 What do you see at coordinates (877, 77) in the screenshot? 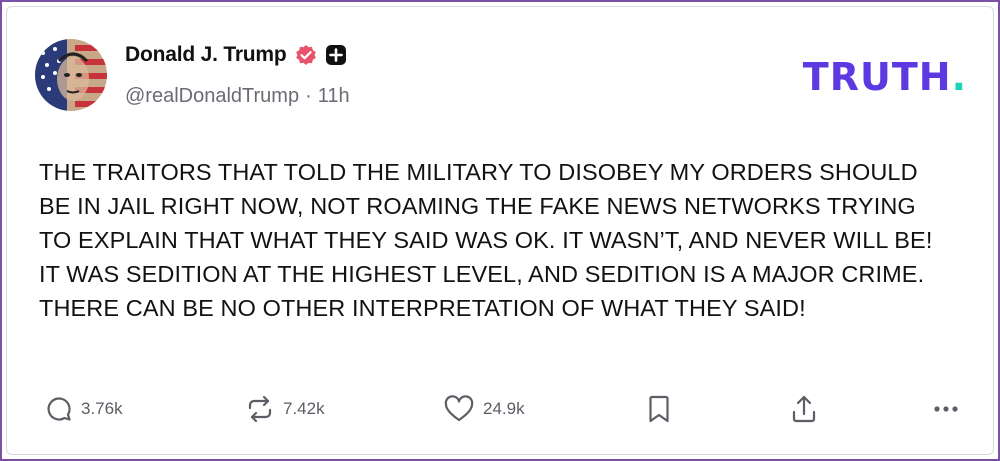
I see `logo-text: TRUTH` at bounding box center [877, 77].